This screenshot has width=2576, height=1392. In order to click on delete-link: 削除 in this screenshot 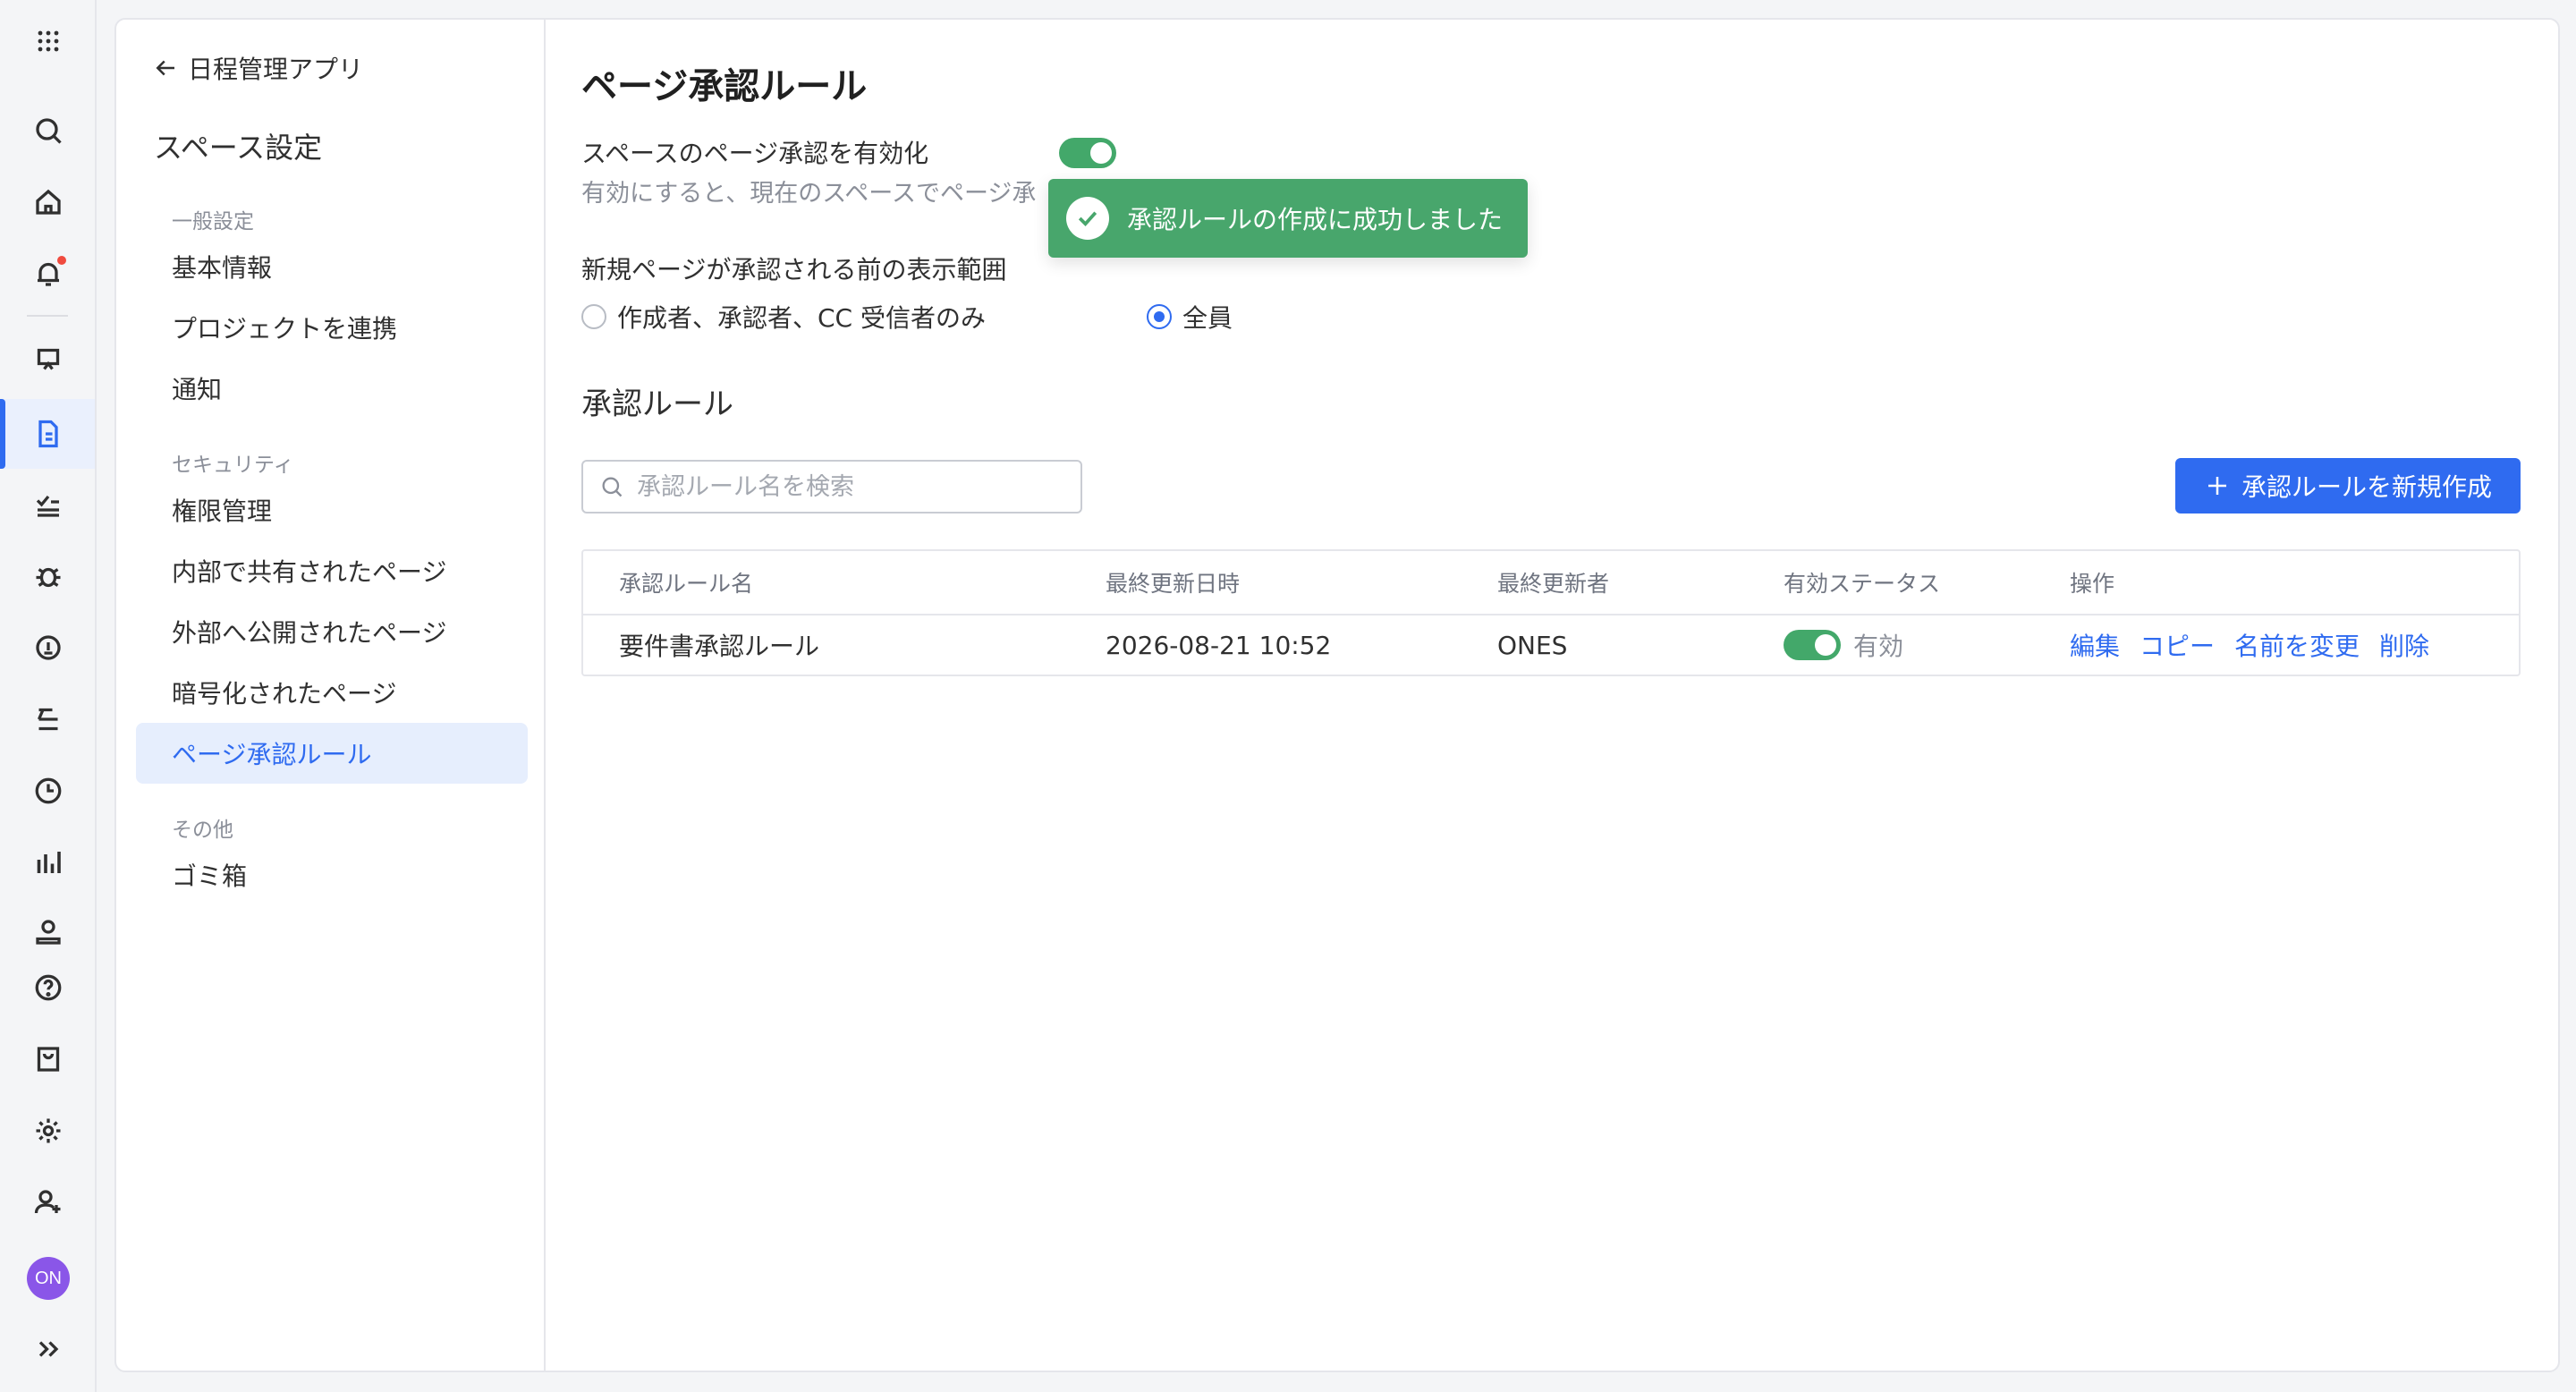, I will do `click(2404, 645)`.